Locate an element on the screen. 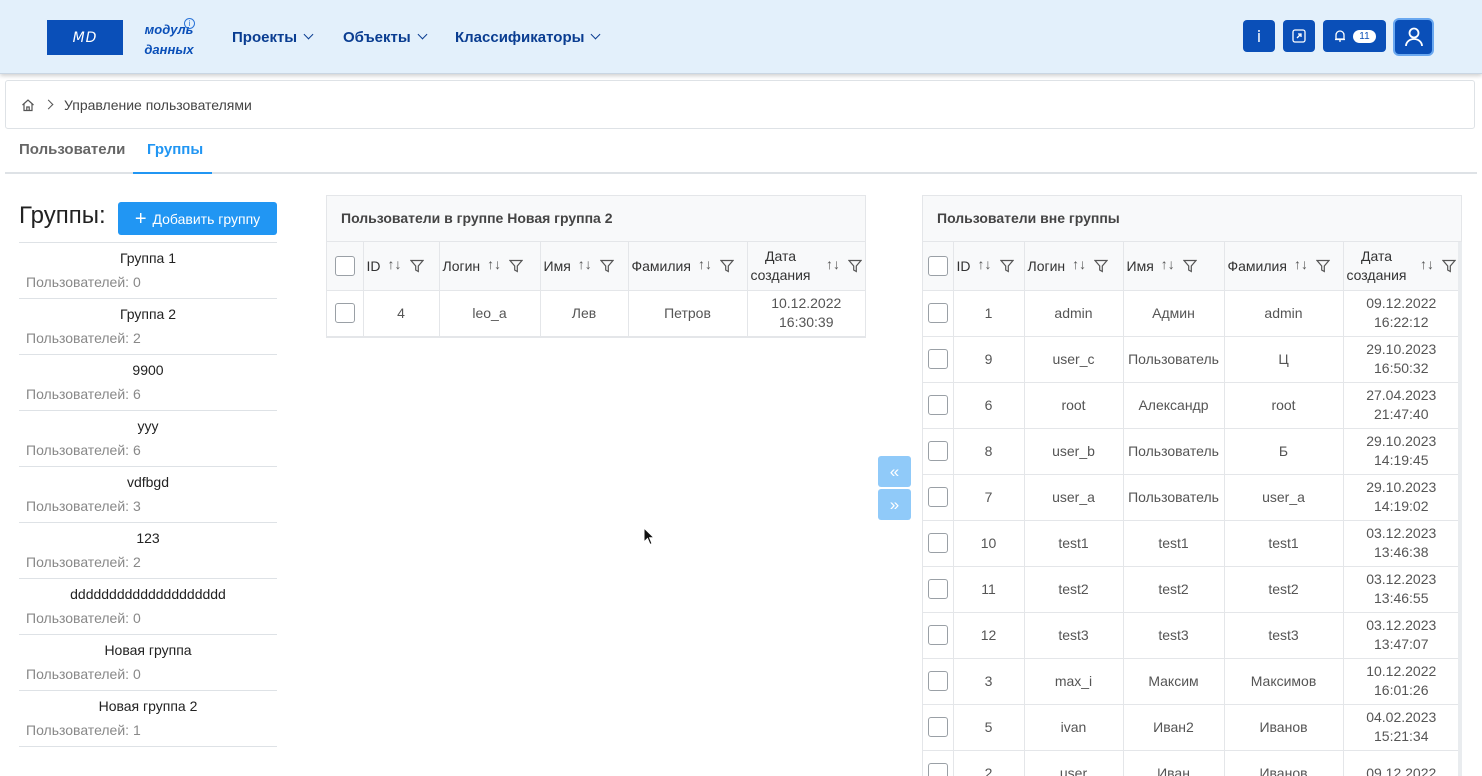 This screenshot has width=1482, height=776. table-row: 1 admin Админ admin 09.12.2022 16:22:12 is located at coordinates (1191, 313).